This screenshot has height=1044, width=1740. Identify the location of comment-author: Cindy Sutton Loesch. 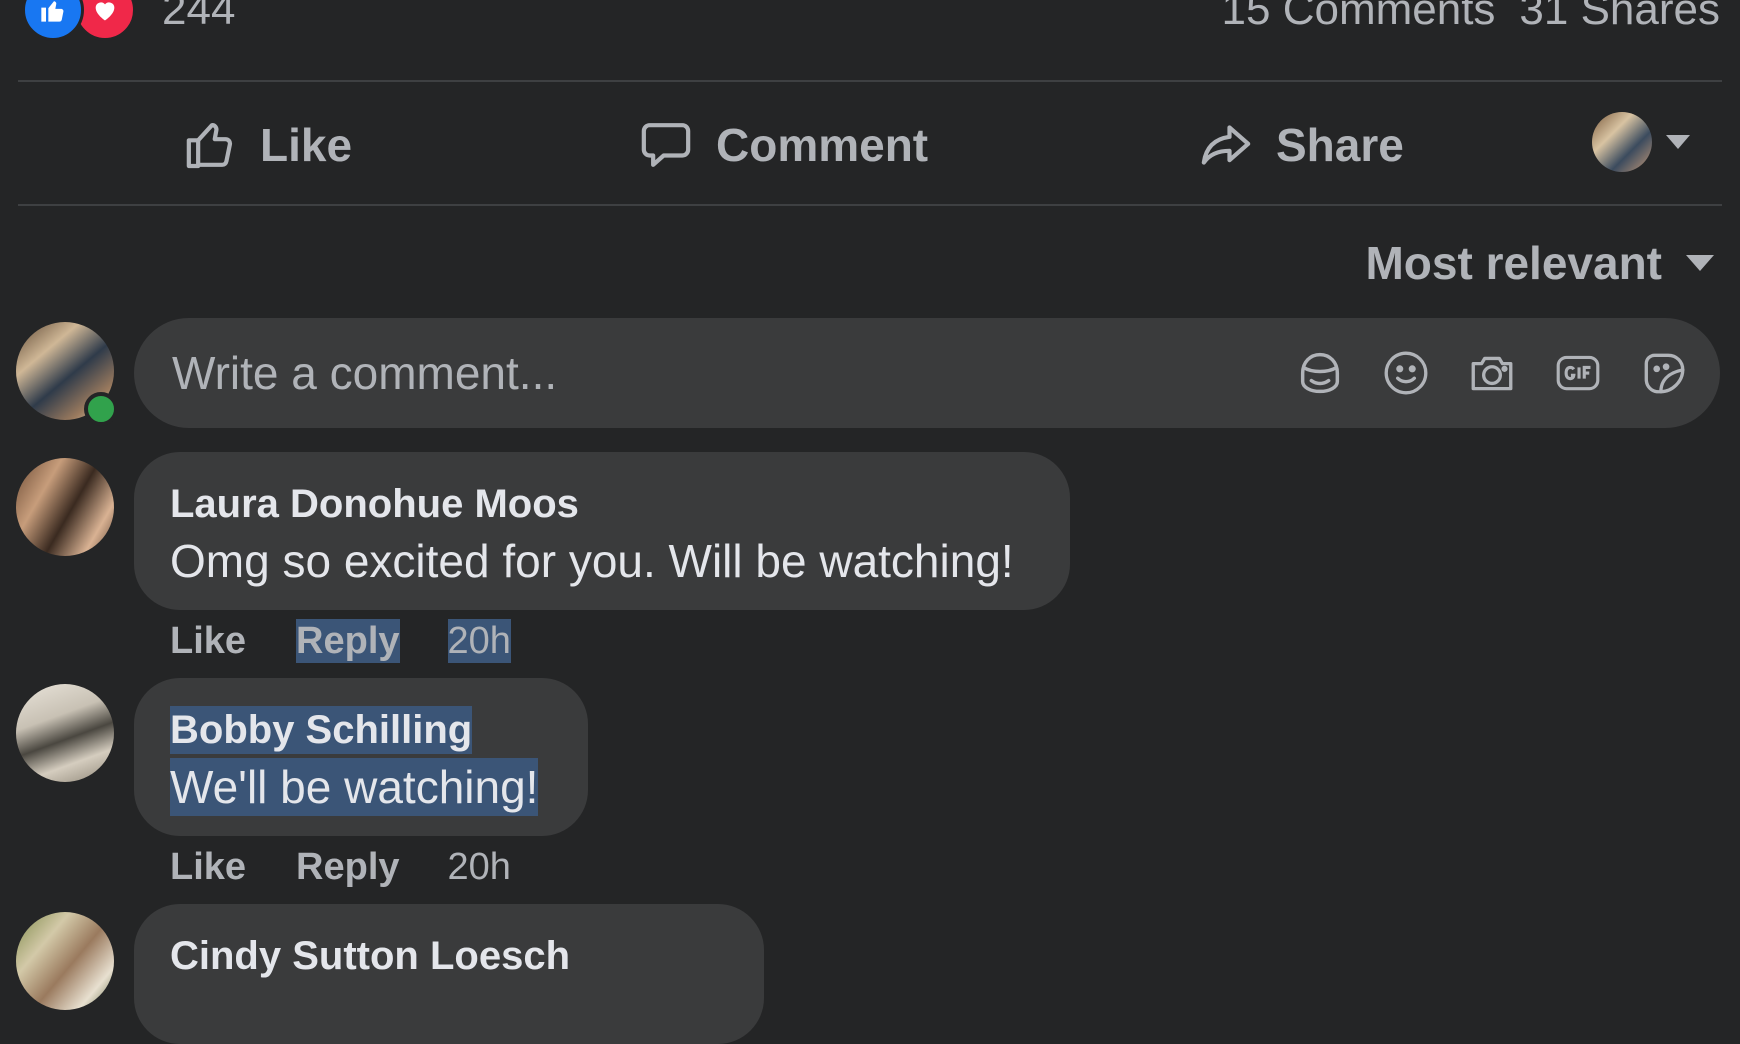
(370, 956).